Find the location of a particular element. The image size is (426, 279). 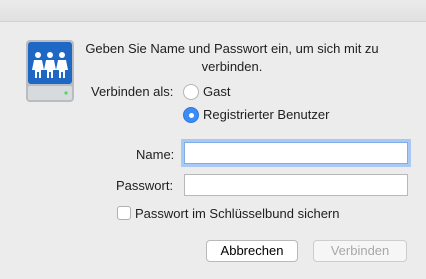

radio-guest-button is located at coordinates (191, 92).